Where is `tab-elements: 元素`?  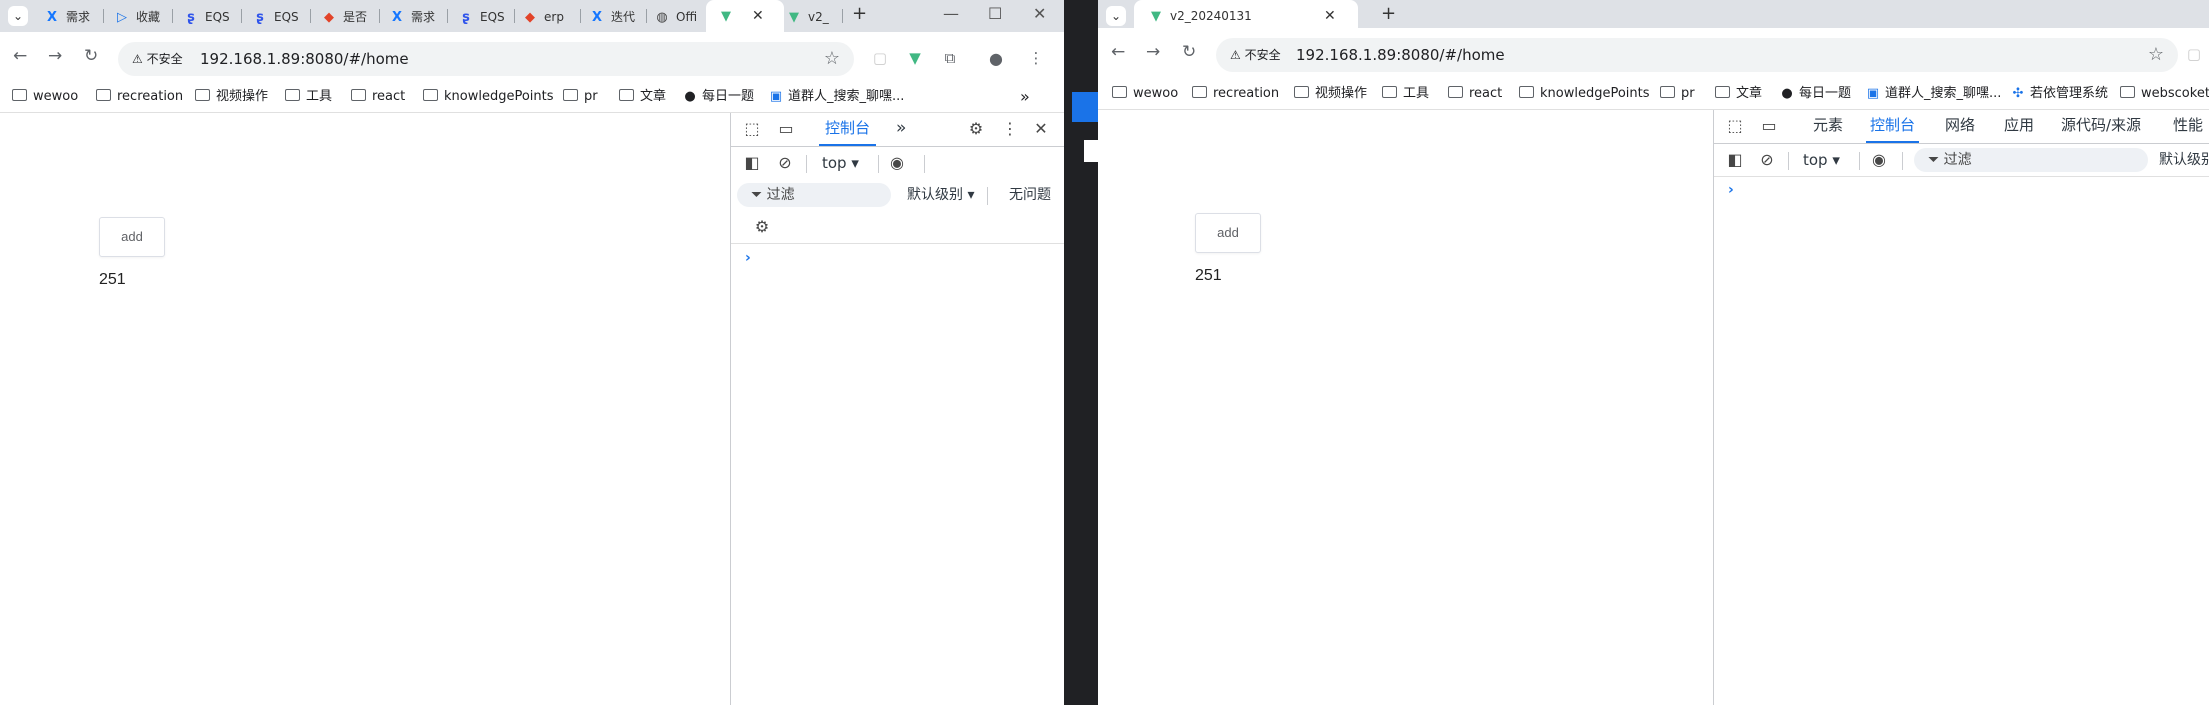
tab-elements: 元素 is located at coordinates (1828, 125).